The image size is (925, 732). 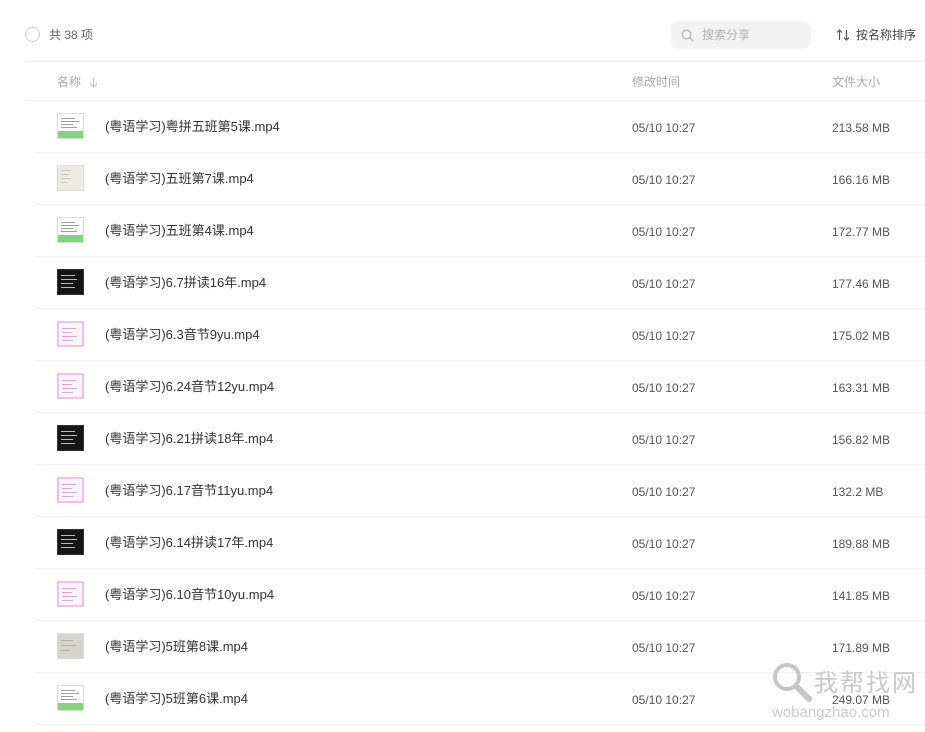 What do you see at coordinates (462, 595) in the screenshot?
I see `file-row: (粤语学习)6.10音节10yu.mp4 05/10 10:27 141.85 MB` at bounding box center [462, 595].